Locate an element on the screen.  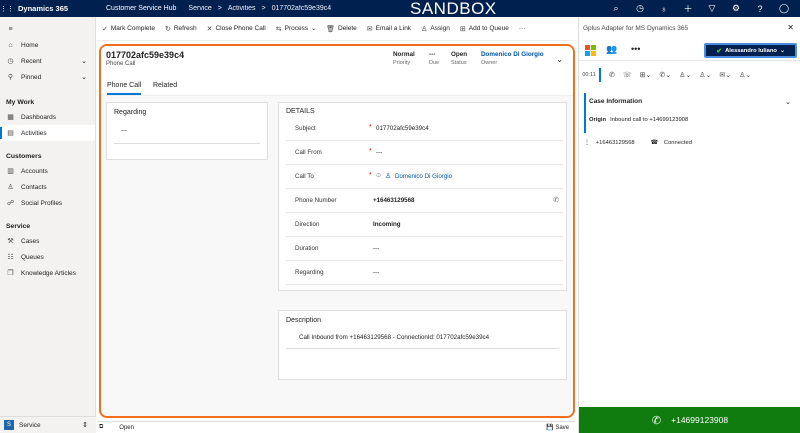
nav-item-recent: ◷ Recent ⌄ is located at coordinates (47, 61).